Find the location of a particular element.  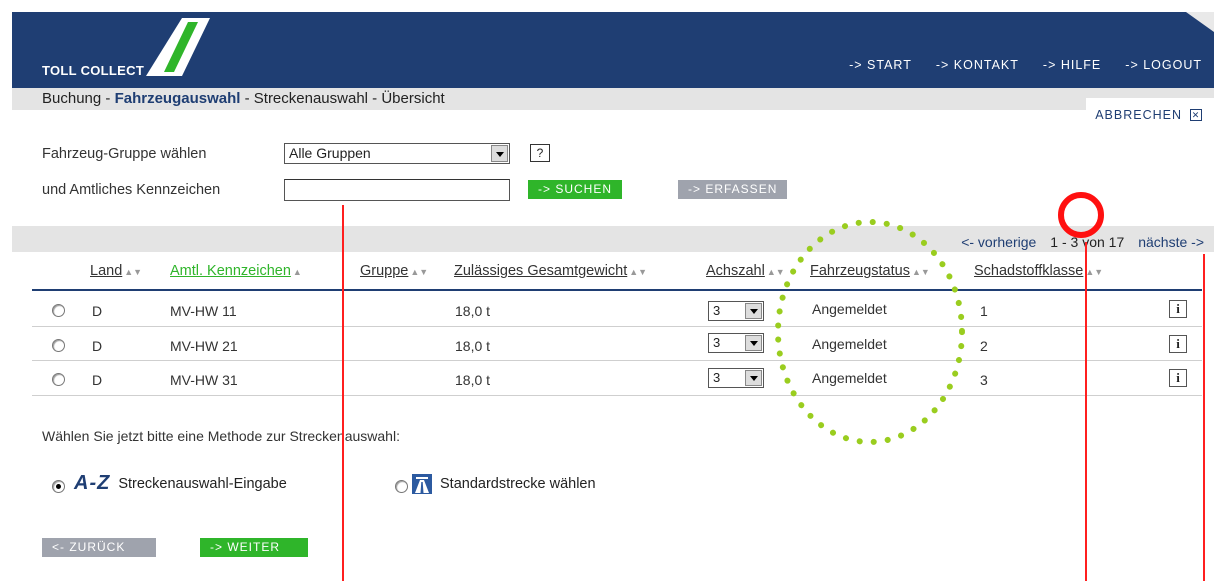

table-row: D MV-HW 21 18,0 t 3 Angemeldet 2 i is located at coordinates (613, 346).